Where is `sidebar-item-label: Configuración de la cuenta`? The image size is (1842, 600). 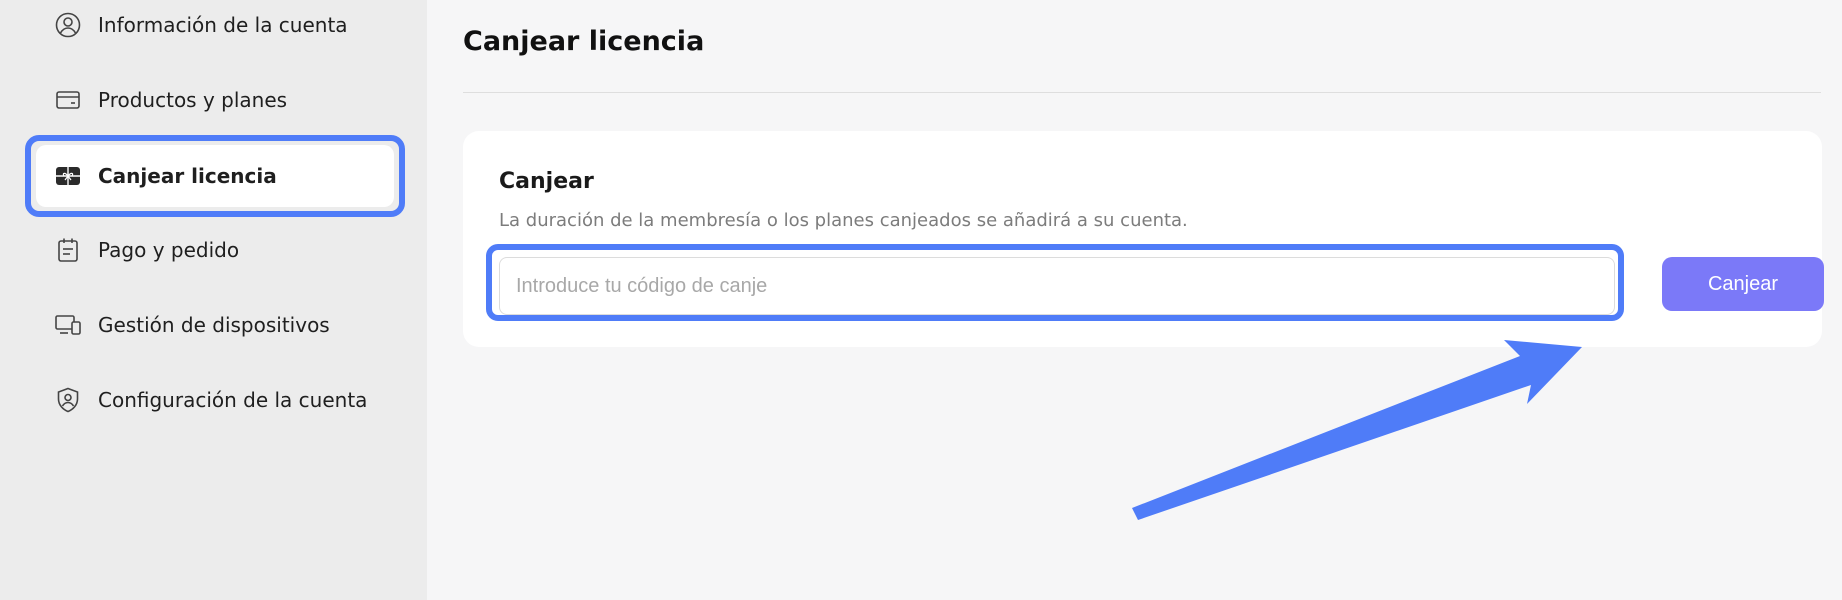 sidebar-item-label: Configuración de la cuenta is located at coordinates (233, 400).